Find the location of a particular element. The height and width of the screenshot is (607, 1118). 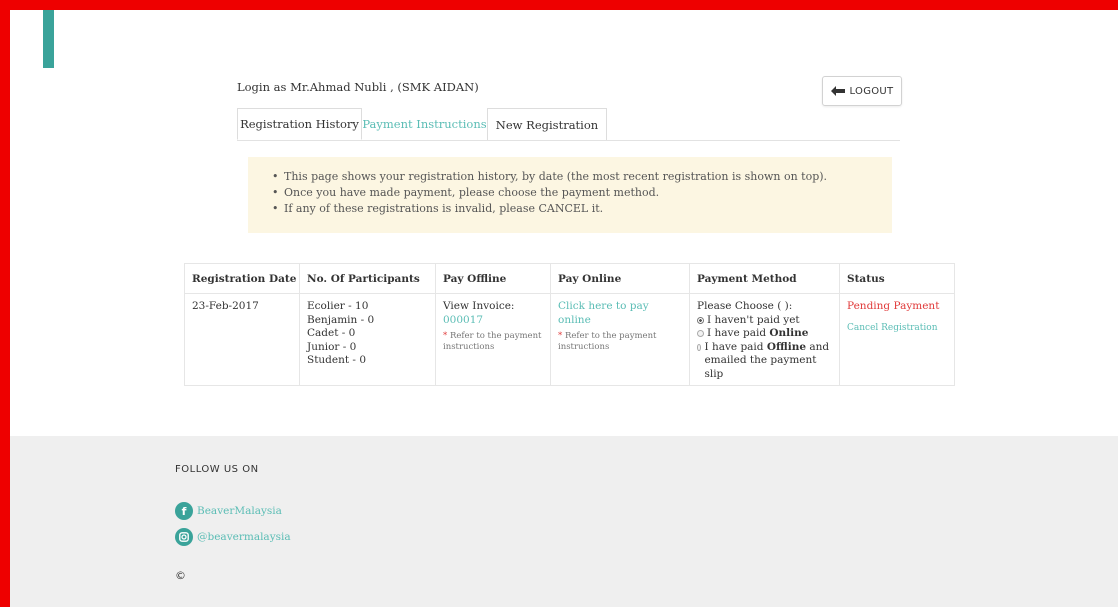

radio-not-paid: I haven't paid yet is located at coordinates (765, 321).